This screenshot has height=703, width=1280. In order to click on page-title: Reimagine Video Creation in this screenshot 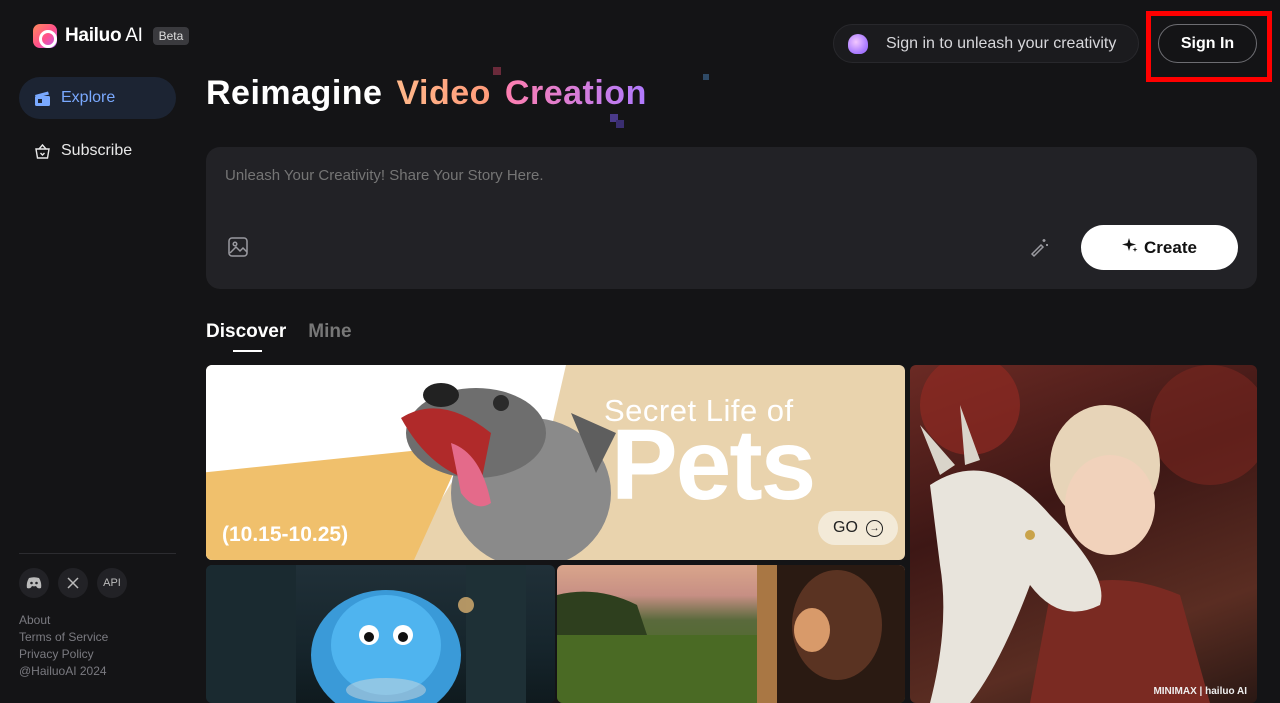, I will do `click(426, 93)`.